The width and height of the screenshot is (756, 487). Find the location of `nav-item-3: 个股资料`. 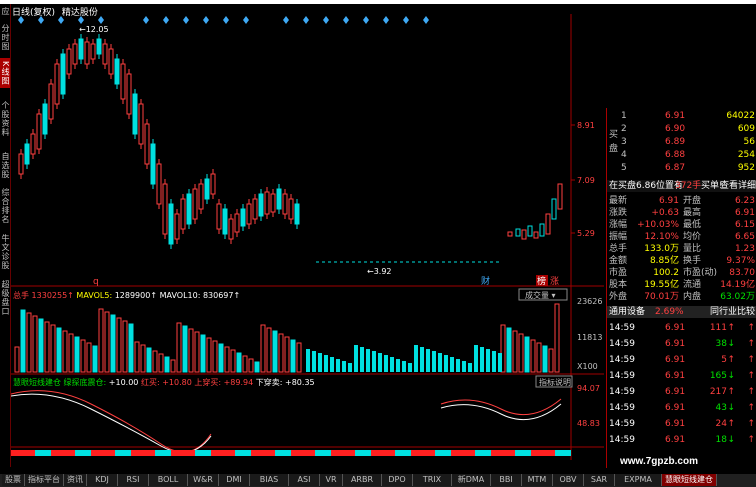

nav-item-3: 个股资料 is located at coordinates (5, 119).